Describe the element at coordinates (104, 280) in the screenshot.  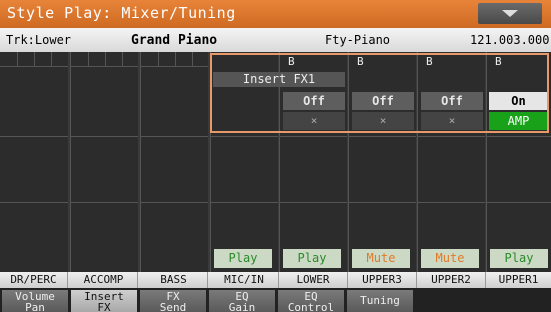
I see `channel-name: ACCOMP` at that location.